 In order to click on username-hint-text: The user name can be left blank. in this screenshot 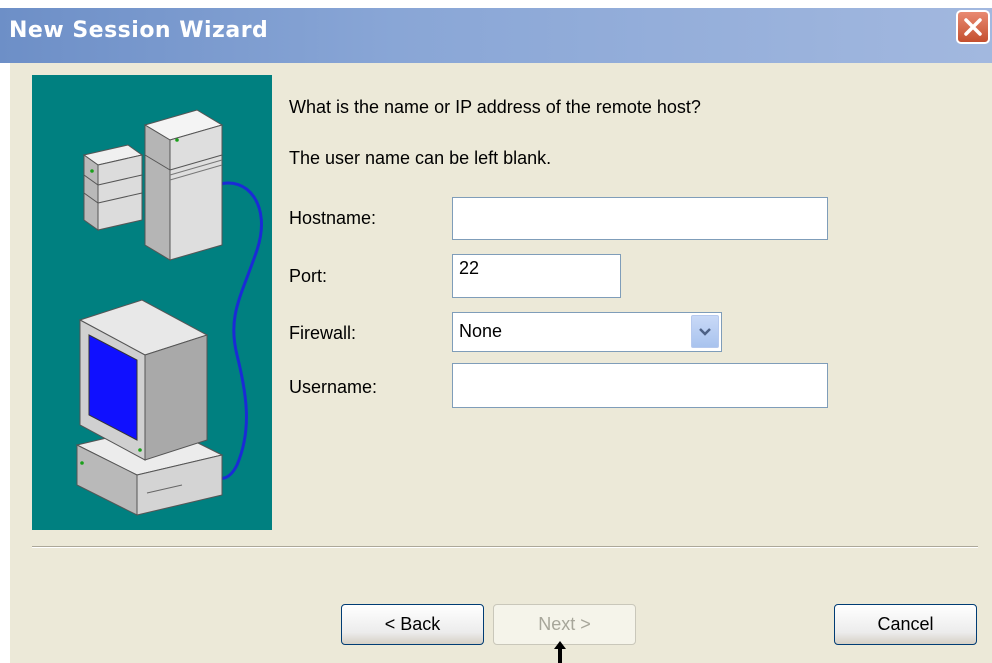, I will do `click(420, 158)`.